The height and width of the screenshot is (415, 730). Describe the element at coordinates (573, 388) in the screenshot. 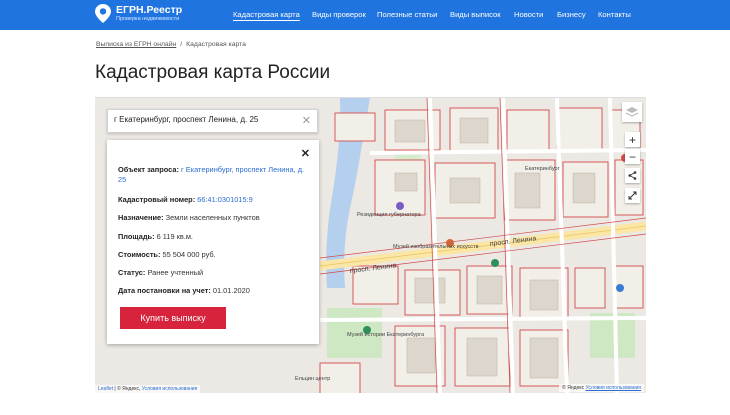

I see `copyright-text: © Яндекс` at that location.